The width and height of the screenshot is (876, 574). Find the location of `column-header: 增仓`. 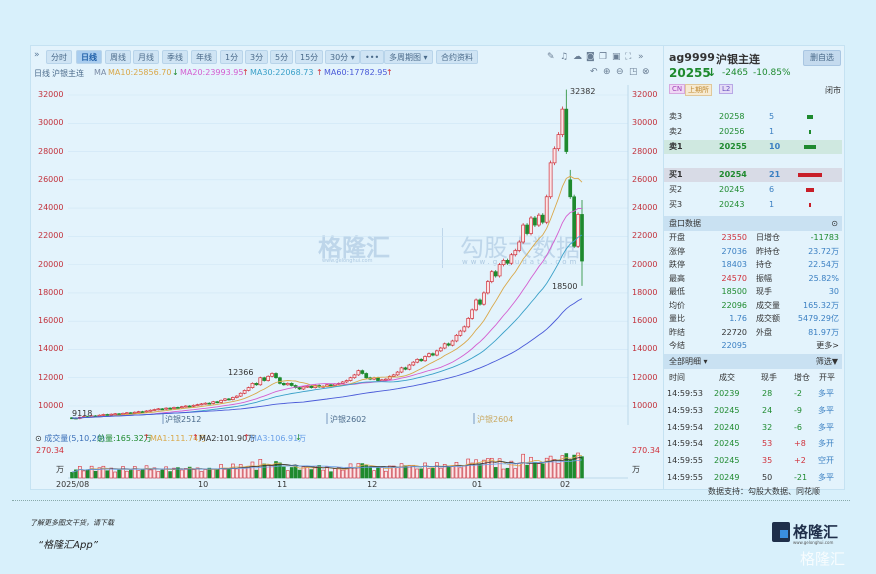

column-header: 增仓 is located at coordinates (802, 377).